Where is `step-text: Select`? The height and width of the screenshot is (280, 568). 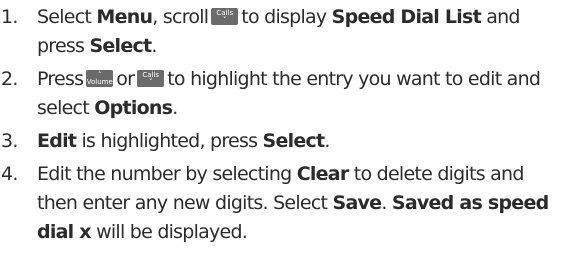
step-text: Select is located at coordinates (67, 17).